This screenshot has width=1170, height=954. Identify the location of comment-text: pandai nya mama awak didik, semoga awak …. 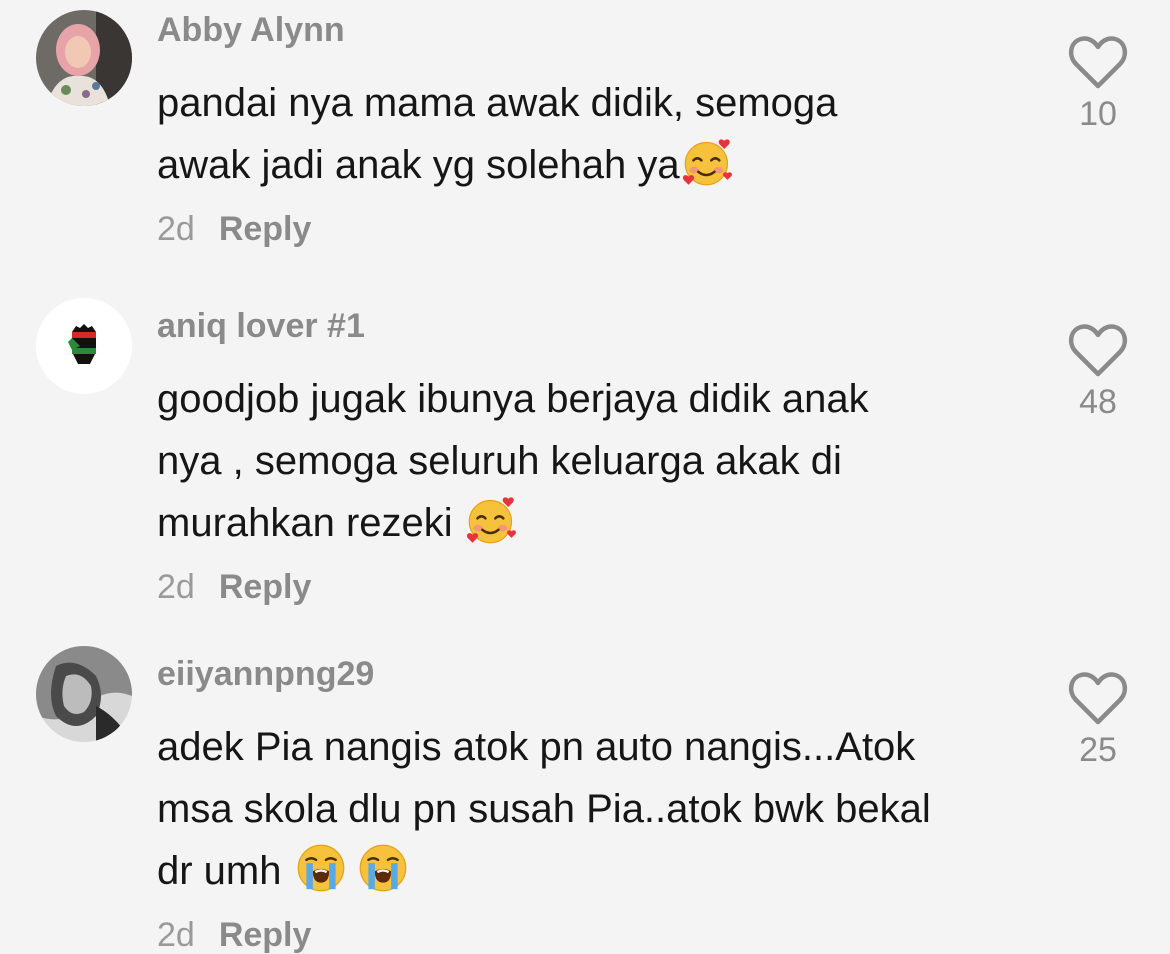
(497, 134).